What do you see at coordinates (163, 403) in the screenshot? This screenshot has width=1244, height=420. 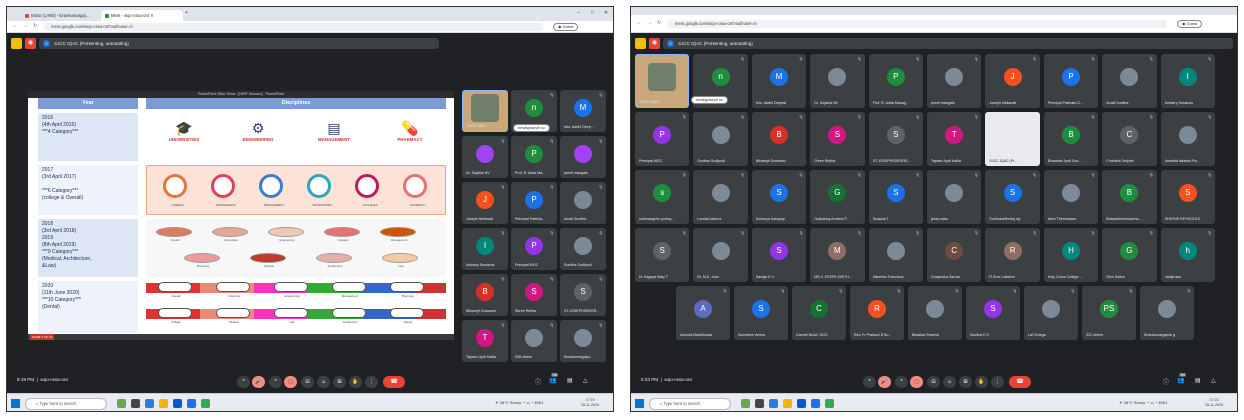 I see `file-explorer-icon` at bounding box center [163, 403].